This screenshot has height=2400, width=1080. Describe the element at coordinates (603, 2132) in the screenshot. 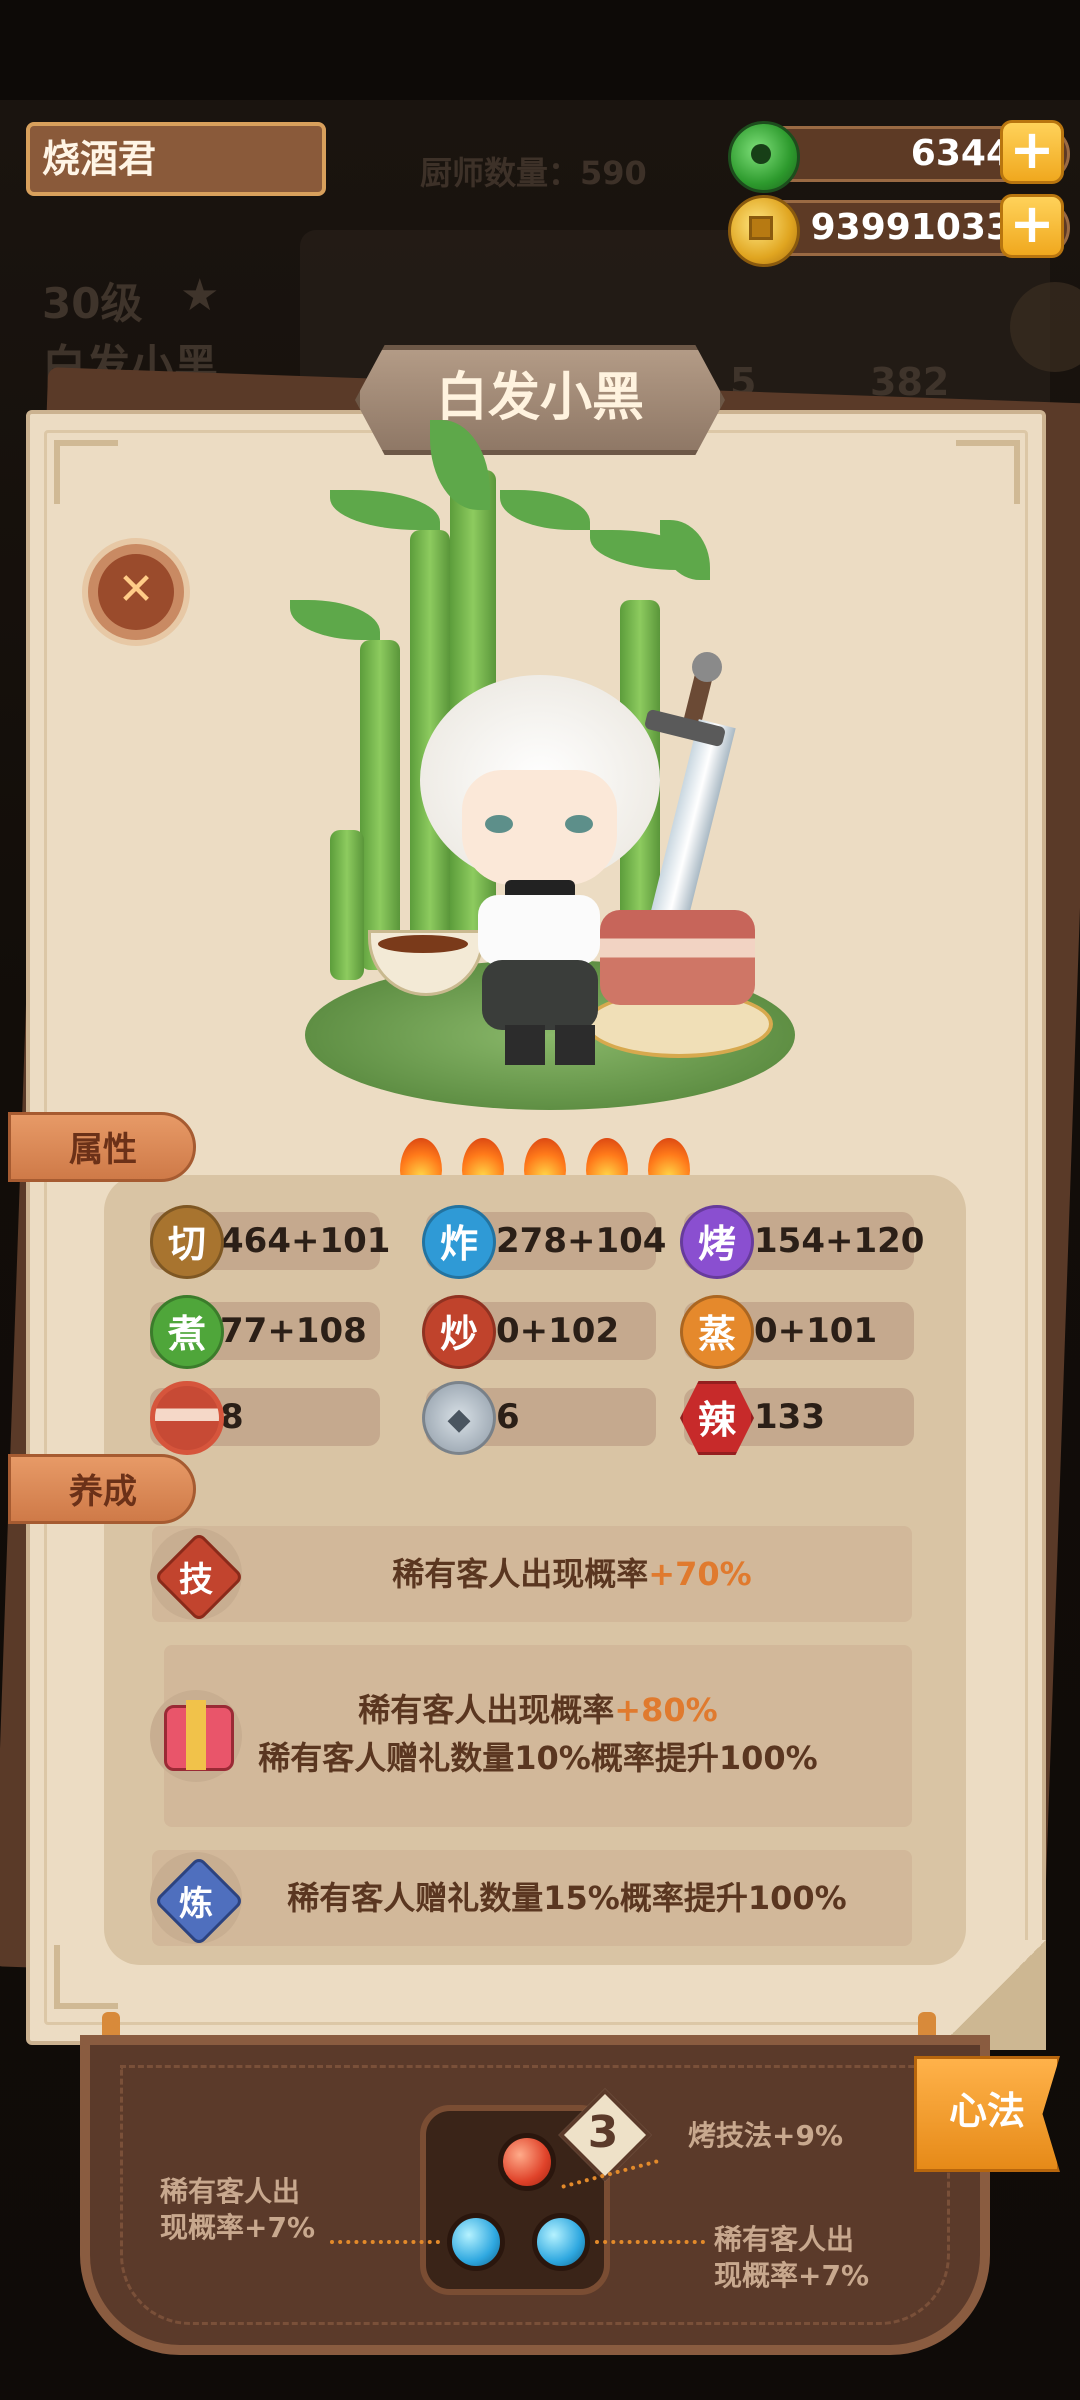

I see `heart-method-level: 3` at that location.